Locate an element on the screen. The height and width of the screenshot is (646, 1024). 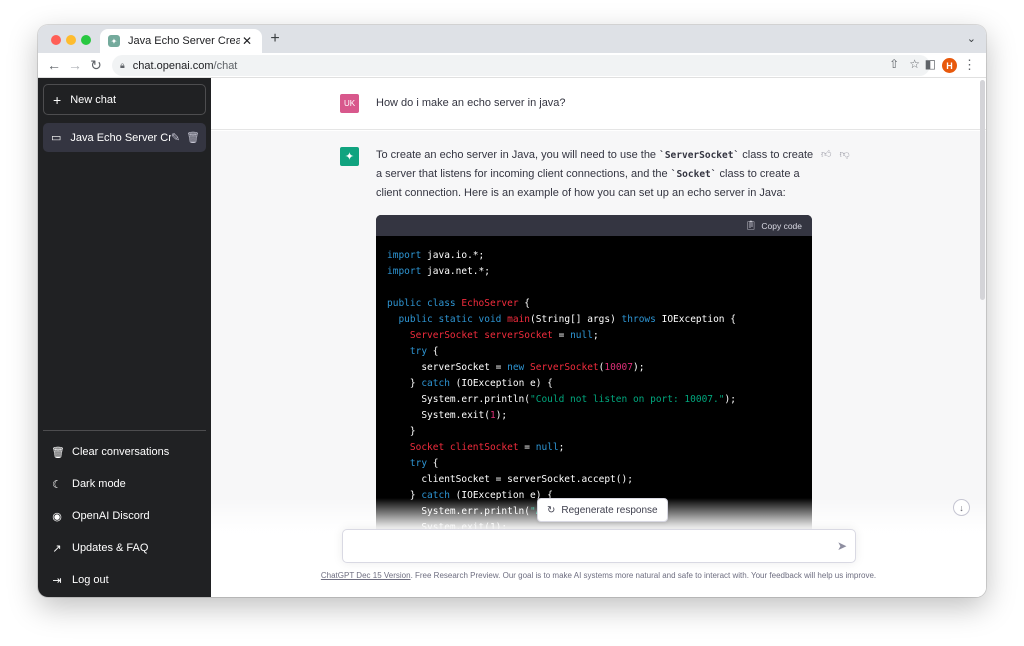
code-token: System.err.println( is located at coordinates (458, 399).